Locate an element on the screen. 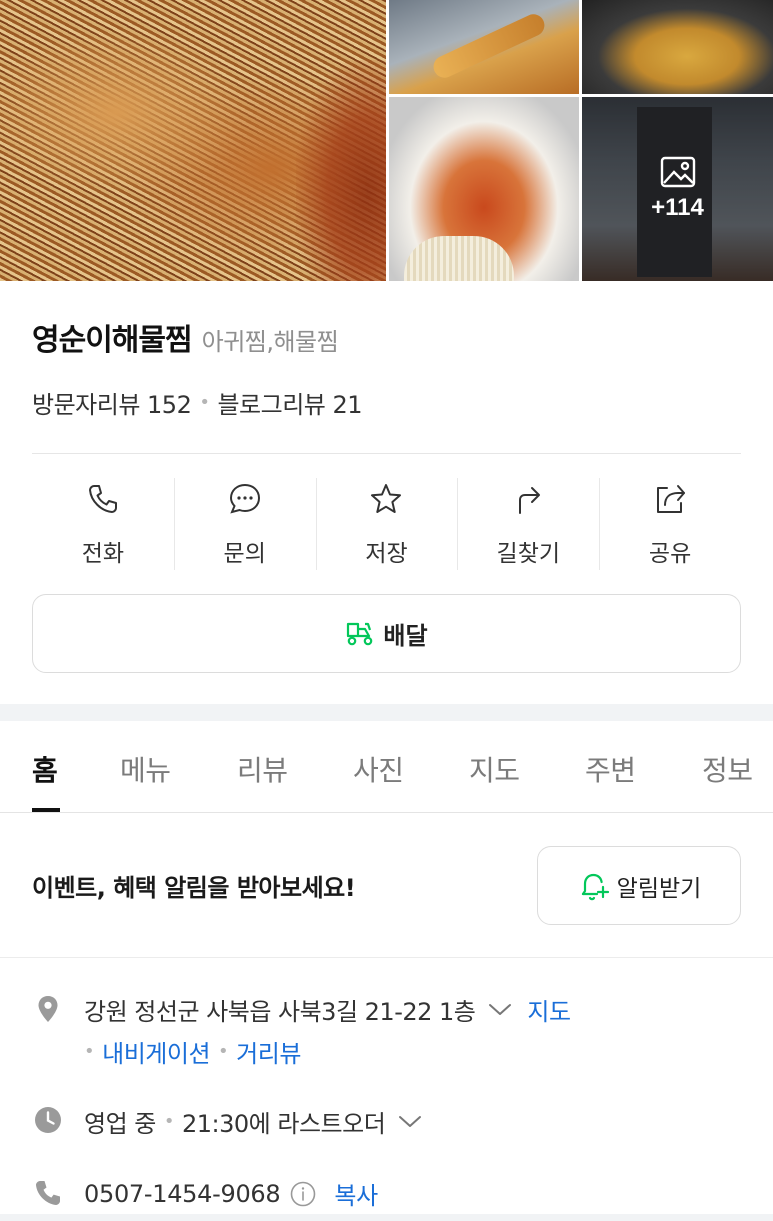 Image resolution: width=773 pixels, height=1221 pixels. address-row: 강원 정선군 사북읍 사북3길 21-22 1층 지도 is located at coordinates (327, 1009).